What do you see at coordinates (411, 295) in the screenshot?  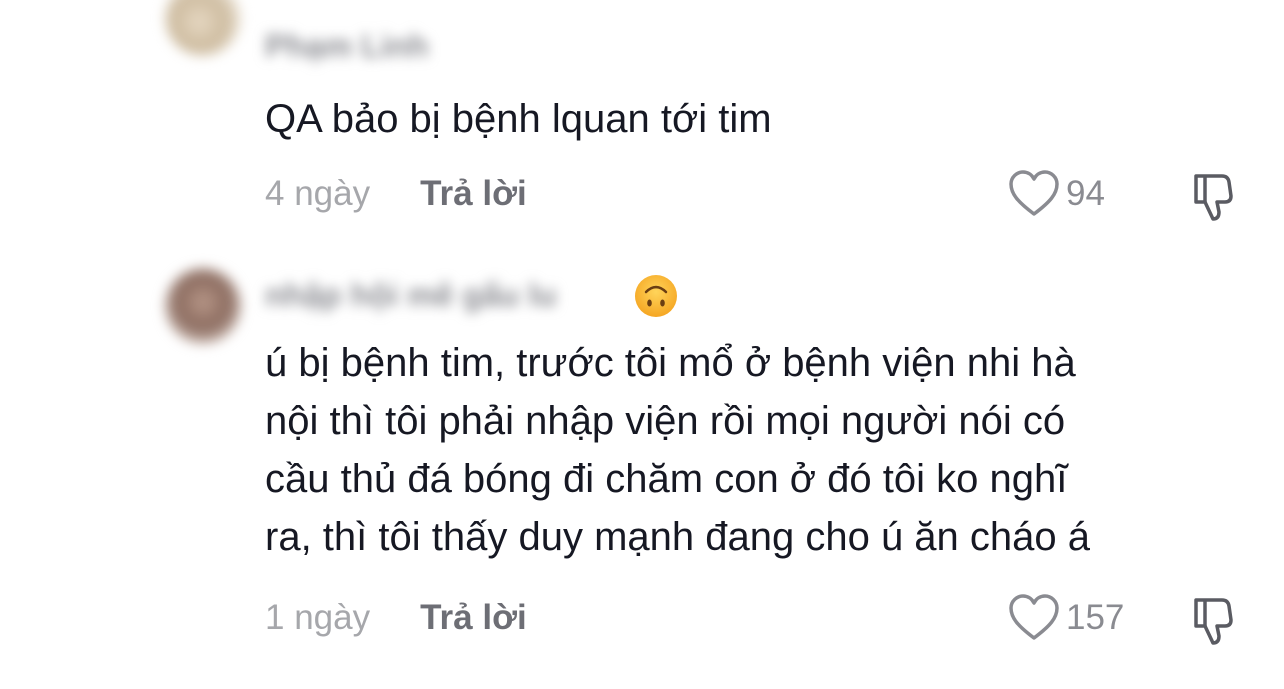 I see `username: nhập hội mê gấu lu` at bounding box center [411, 295].